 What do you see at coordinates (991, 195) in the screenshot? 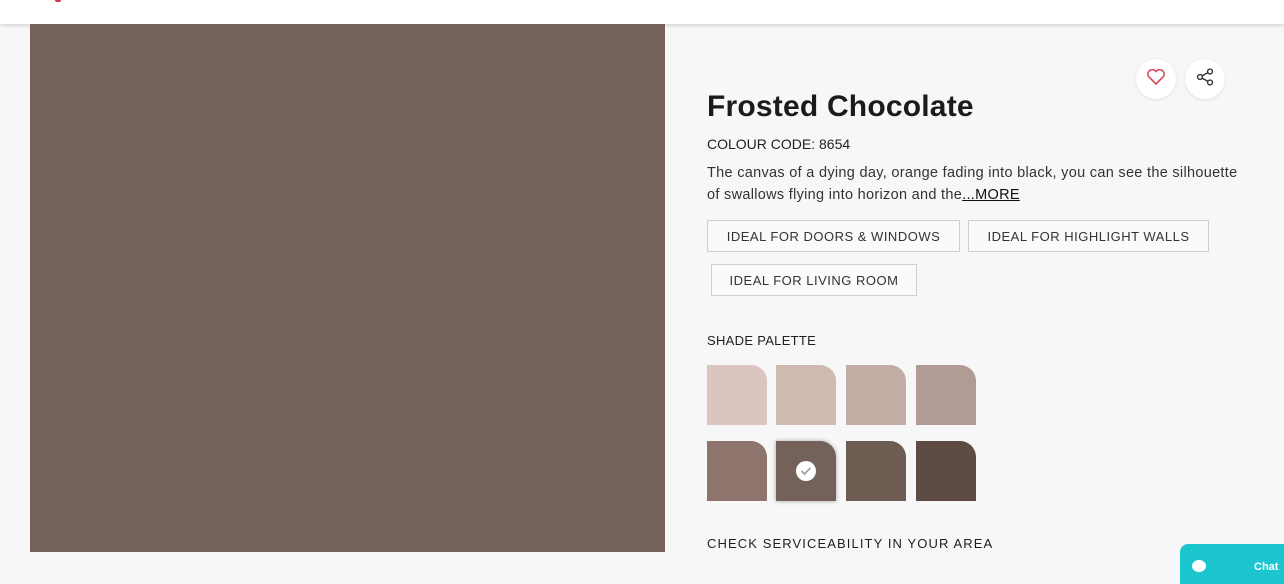
I see `read-more-link: ...MORE` at bounding box center [991, 195].